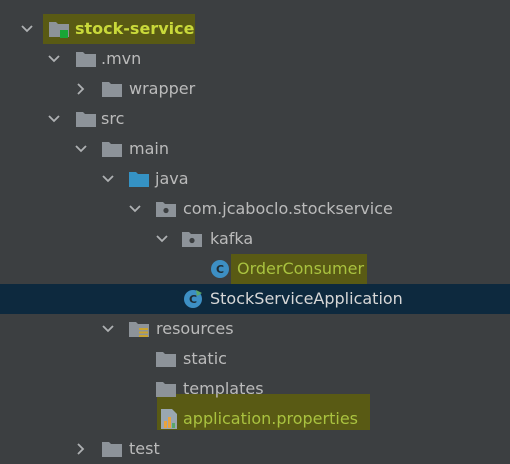 Image resolution: width=510 pixels, height=464 pixels. What do you see at coordinates (255, 329) in the screenshot?
I see `tree-row-resources: resources` at bounding box center [255, 329].